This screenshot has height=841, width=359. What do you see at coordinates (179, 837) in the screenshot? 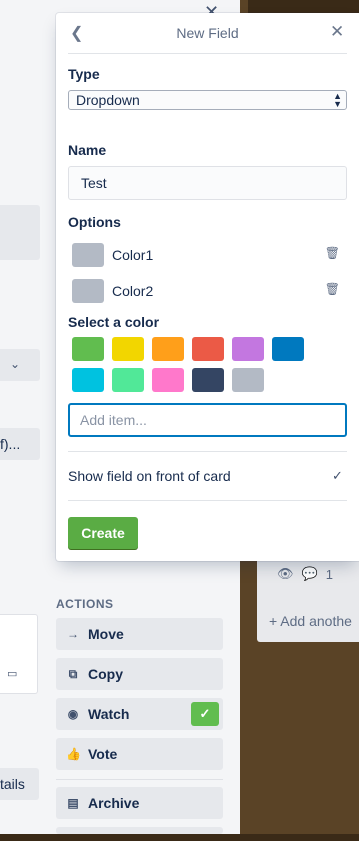
I see `board-footer-strip` at bounding box center [179, 837].